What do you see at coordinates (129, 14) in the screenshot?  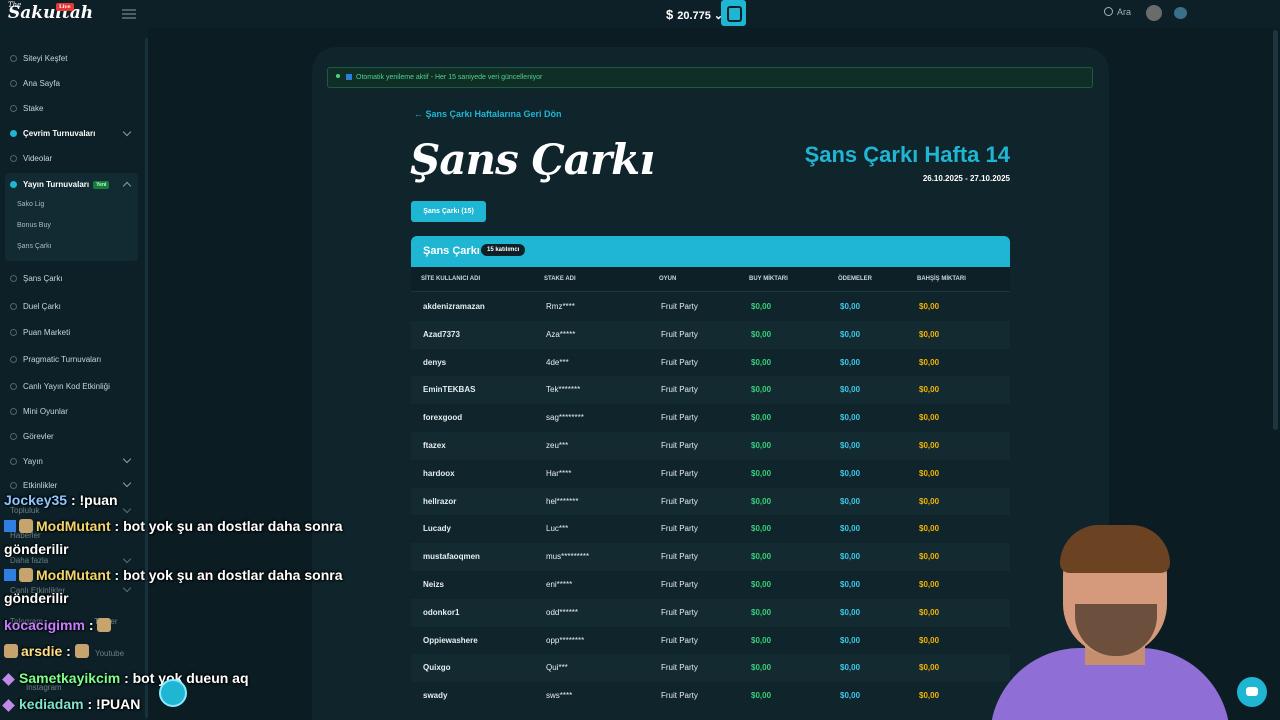 I see `menu-toggle-icon` at bounding box center [129, 14].